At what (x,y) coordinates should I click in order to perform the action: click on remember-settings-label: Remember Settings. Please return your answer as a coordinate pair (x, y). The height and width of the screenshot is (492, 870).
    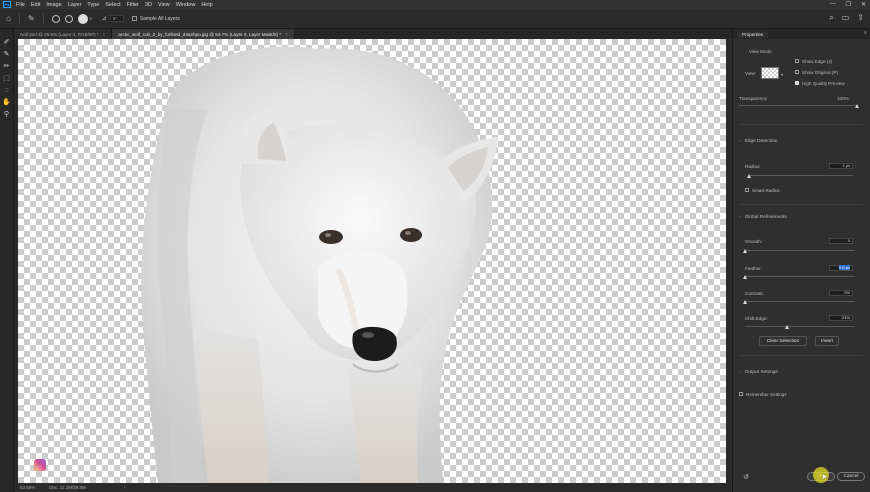
    Looking at the image, I should click on (766, 394).